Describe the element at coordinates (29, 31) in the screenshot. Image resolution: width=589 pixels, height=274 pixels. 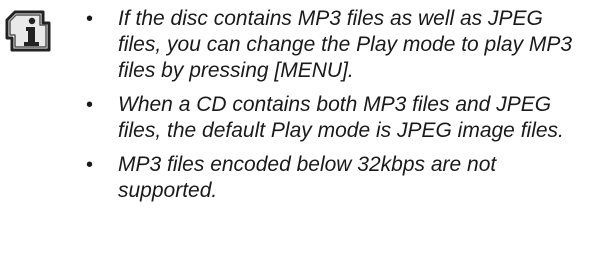
I see `info-icon` at that location.